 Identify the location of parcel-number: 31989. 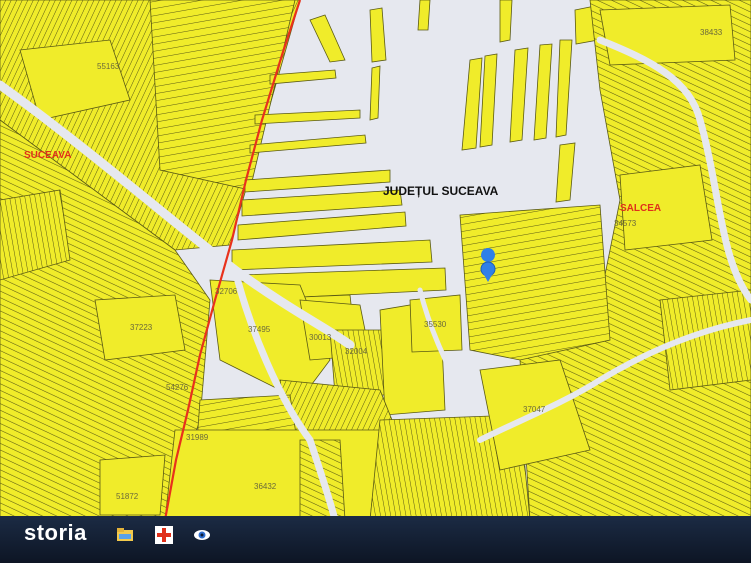
(197, 437).